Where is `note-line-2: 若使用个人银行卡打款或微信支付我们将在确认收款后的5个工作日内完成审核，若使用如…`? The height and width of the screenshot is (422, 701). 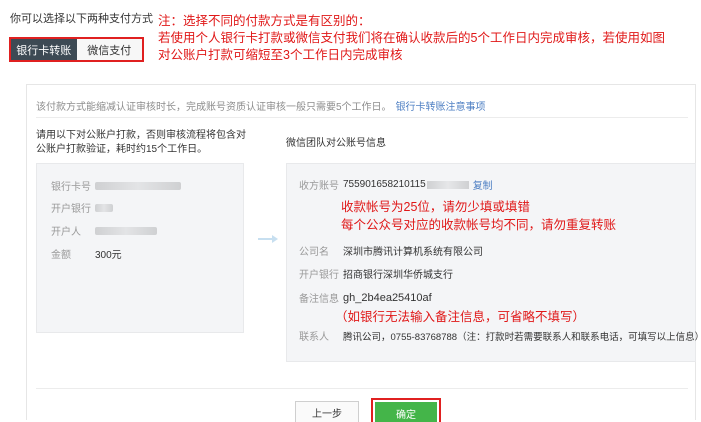
note-line-2: 若使用个人银行卡打款或微信支付我们将在确认收款后的5个工作日内完成审核，若使用如… is located at coordinates (411, 38).